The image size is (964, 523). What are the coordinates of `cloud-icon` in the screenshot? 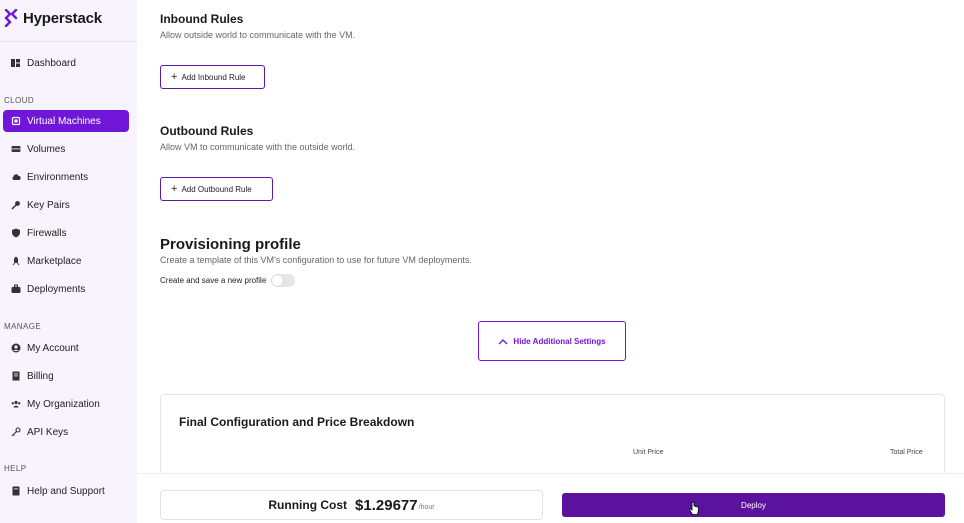 It's located at (16, 177).